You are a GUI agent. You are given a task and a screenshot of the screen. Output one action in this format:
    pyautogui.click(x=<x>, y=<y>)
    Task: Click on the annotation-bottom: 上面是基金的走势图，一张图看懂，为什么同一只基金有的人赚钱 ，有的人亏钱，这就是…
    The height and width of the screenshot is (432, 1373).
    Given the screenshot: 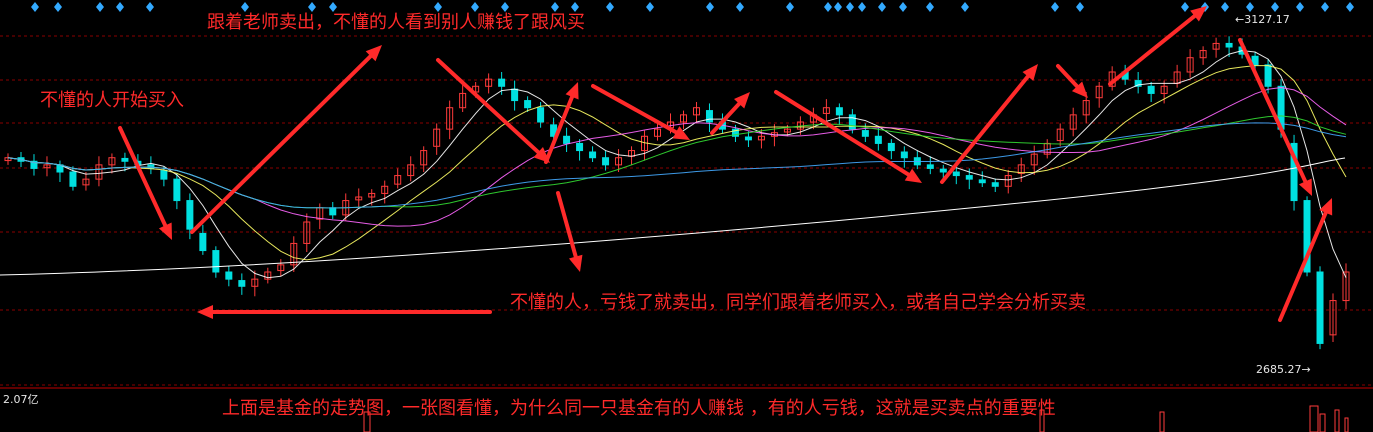 What is the action you would take?
    pyautogui.click(x=639, y=408)
    